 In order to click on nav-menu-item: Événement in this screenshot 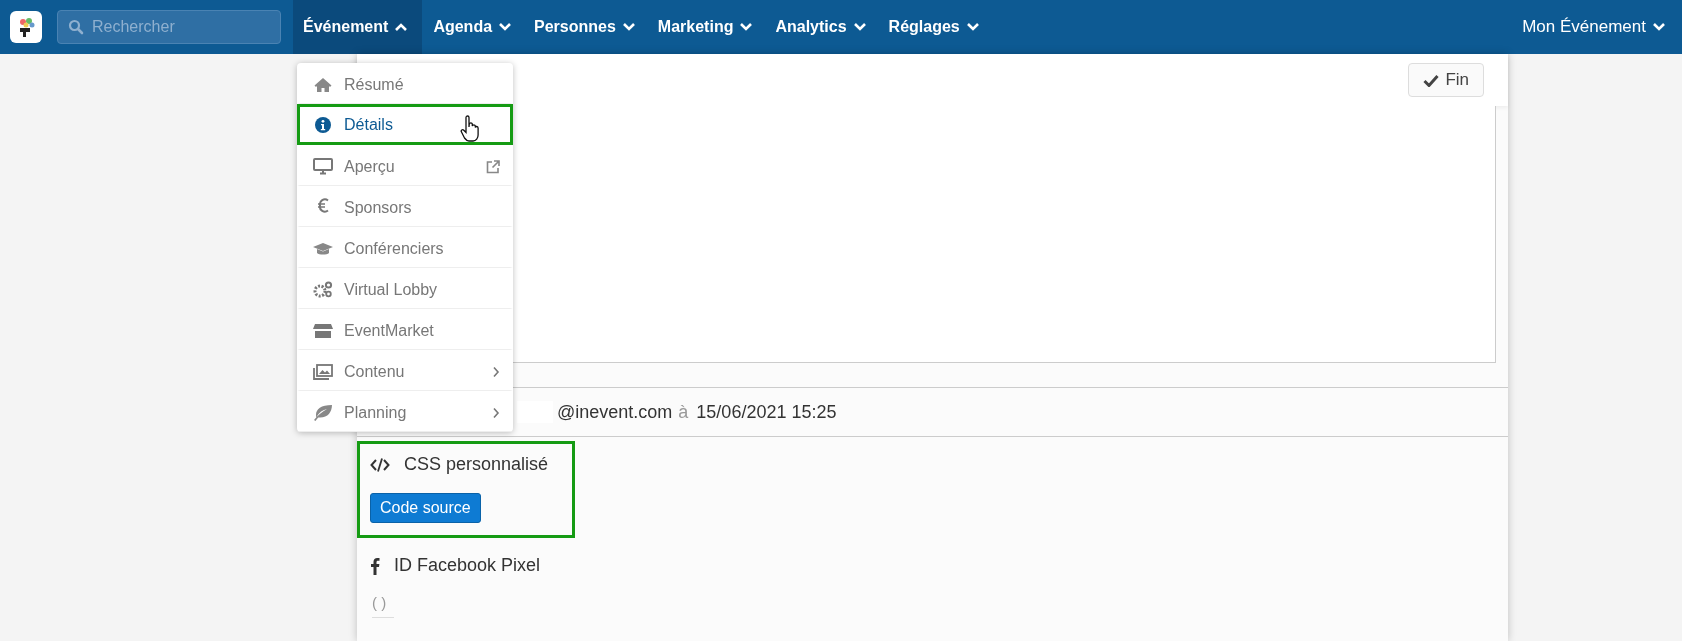, I will do `click(358, 27)`.